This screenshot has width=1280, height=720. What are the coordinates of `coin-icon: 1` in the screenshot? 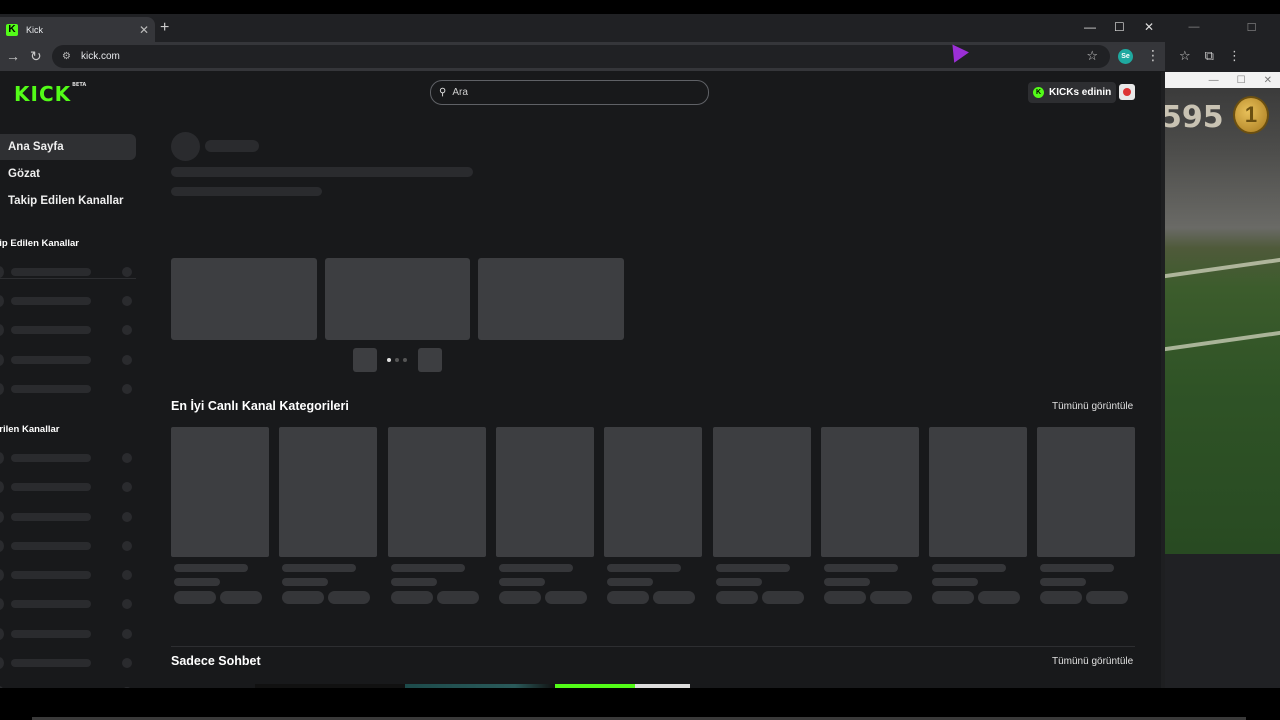 It's located at (1251, 115).